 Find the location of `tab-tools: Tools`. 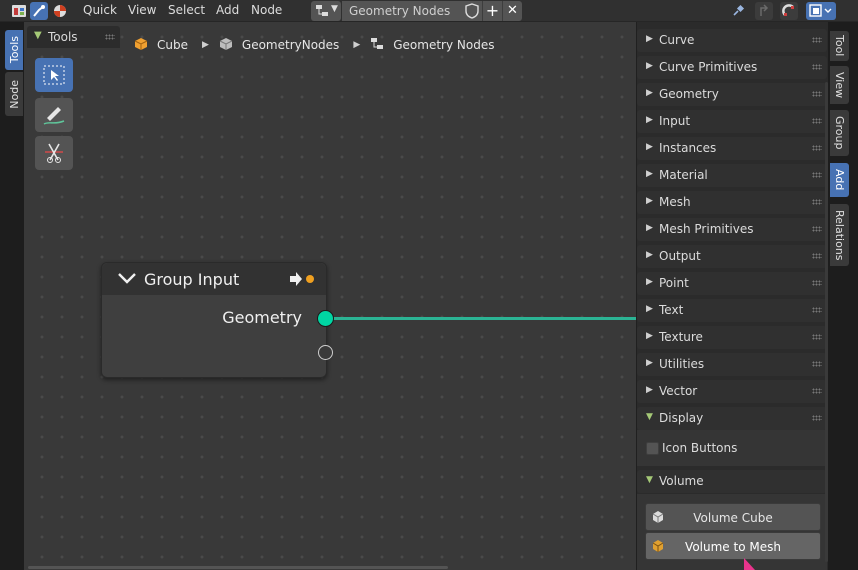

tab-tools: Tools is located at coordinates (14, 50).